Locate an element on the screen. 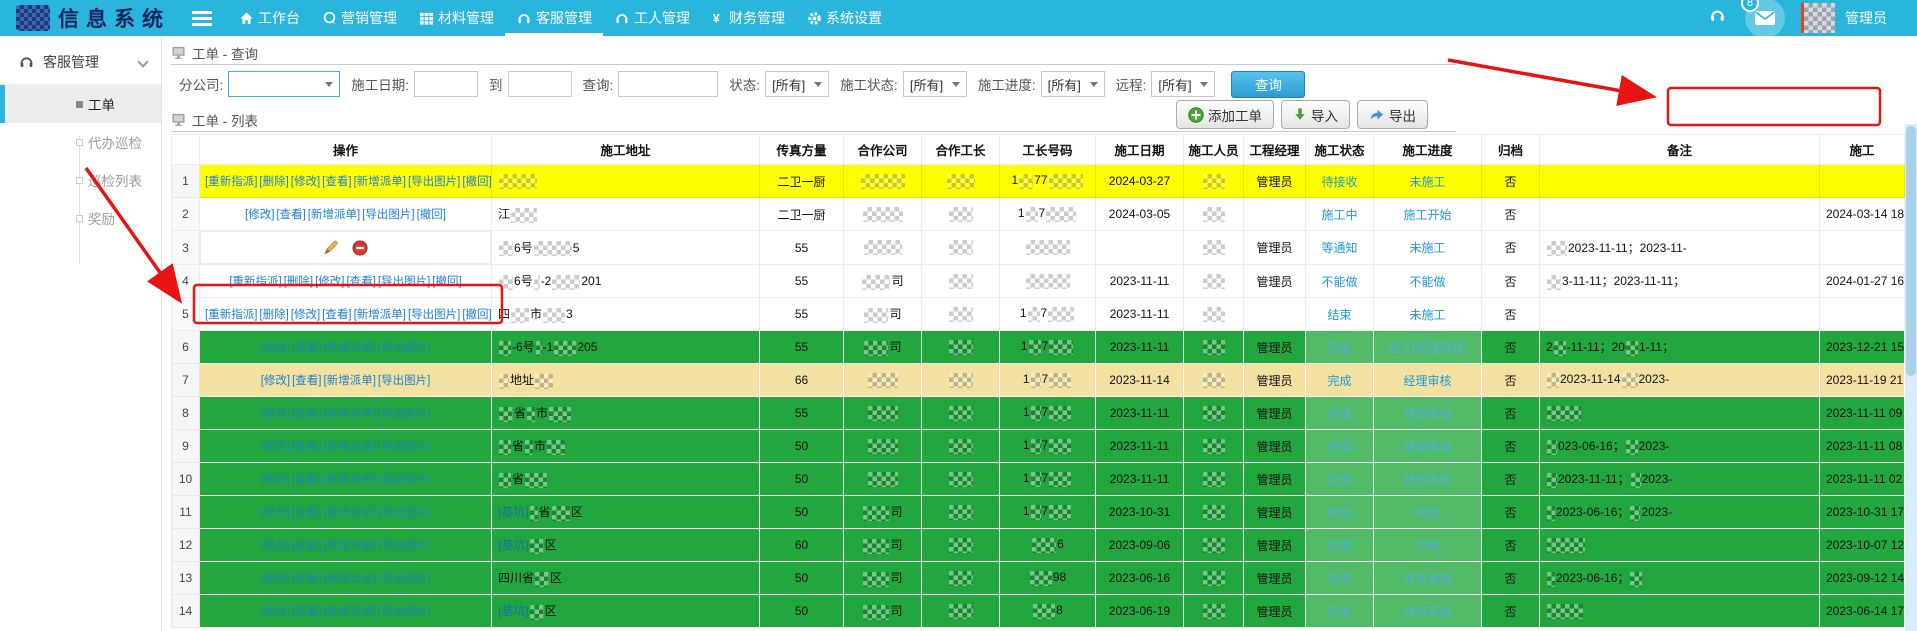 This screenshot has width=1917, height=631. action-button-1: 添加工单 is located at coordinates (1225, 114).